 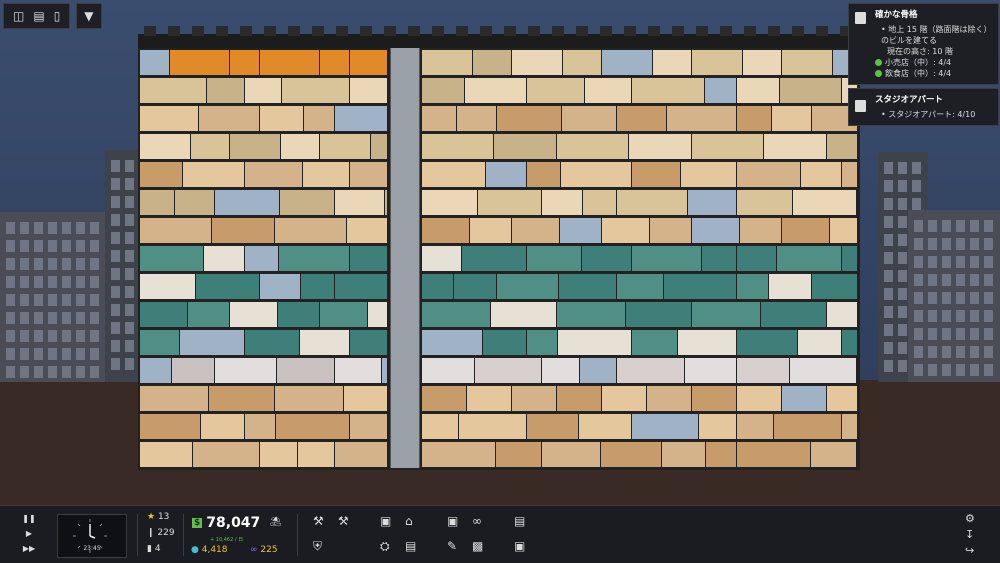 I want to click on handshake-tool-icon: ∞, so click(x=477, y=521).